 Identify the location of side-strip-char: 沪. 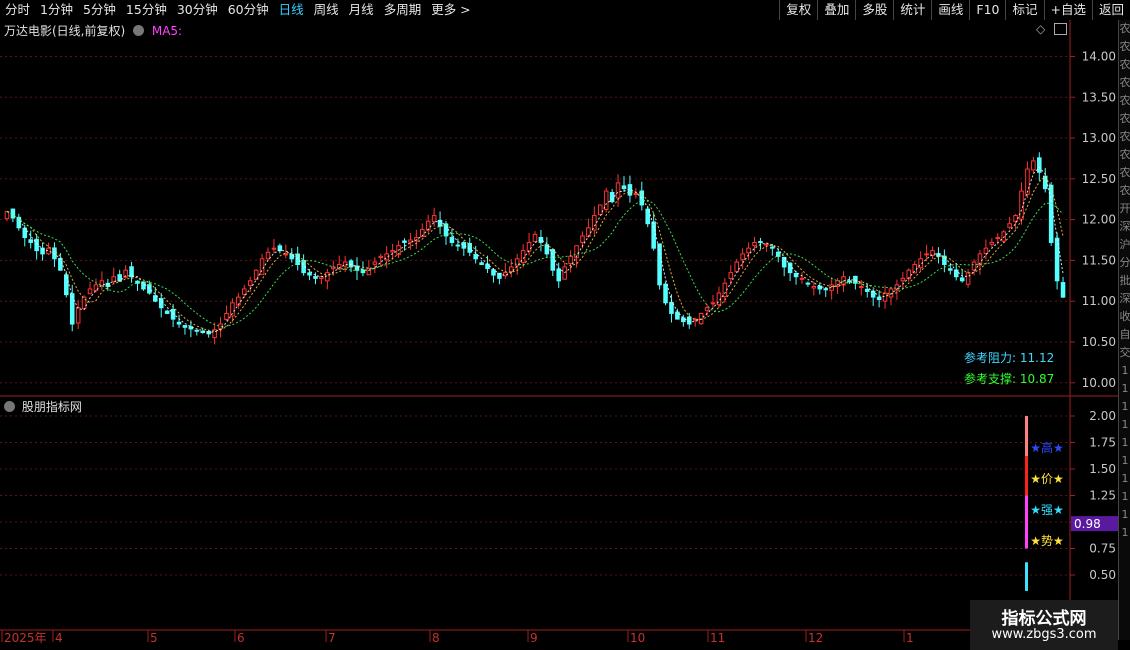
(1124, 244).